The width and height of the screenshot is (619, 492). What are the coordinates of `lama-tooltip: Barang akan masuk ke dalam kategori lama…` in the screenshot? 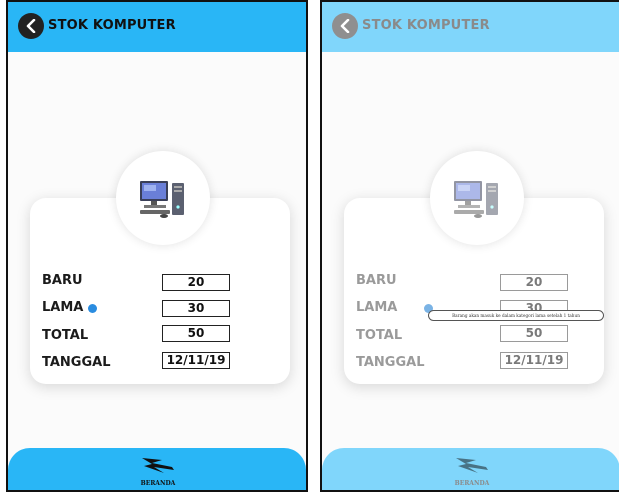 It's located at (516, 315).